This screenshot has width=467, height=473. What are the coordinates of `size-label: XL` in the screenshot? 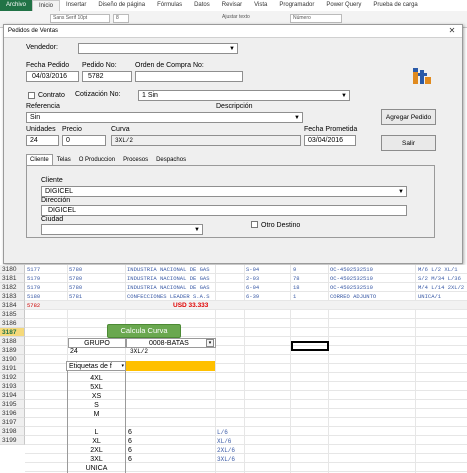 It's located at (96, 441).